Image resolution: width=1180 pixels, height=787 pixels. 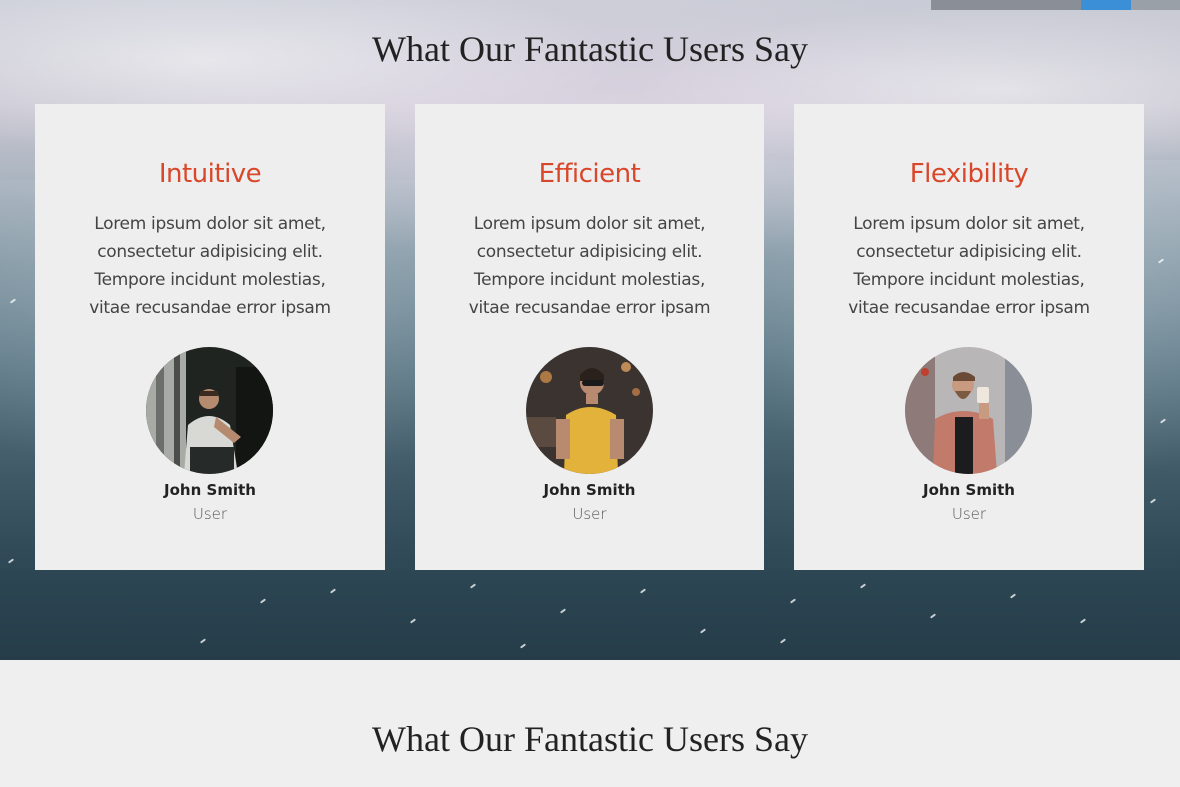 I want to click on section-title-bottom: What Our Fantastic Users Say, so click(x=590, y=739).